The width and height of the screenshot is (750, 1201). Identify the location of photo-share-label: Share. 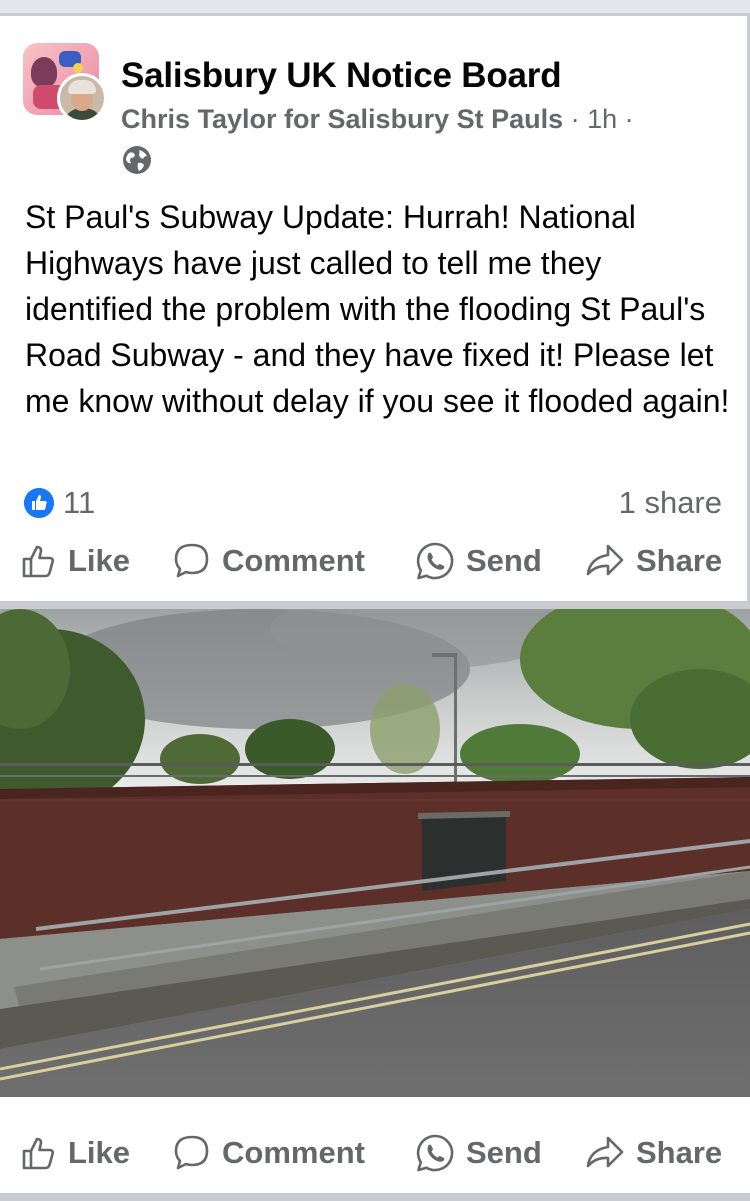
(679, 1152).